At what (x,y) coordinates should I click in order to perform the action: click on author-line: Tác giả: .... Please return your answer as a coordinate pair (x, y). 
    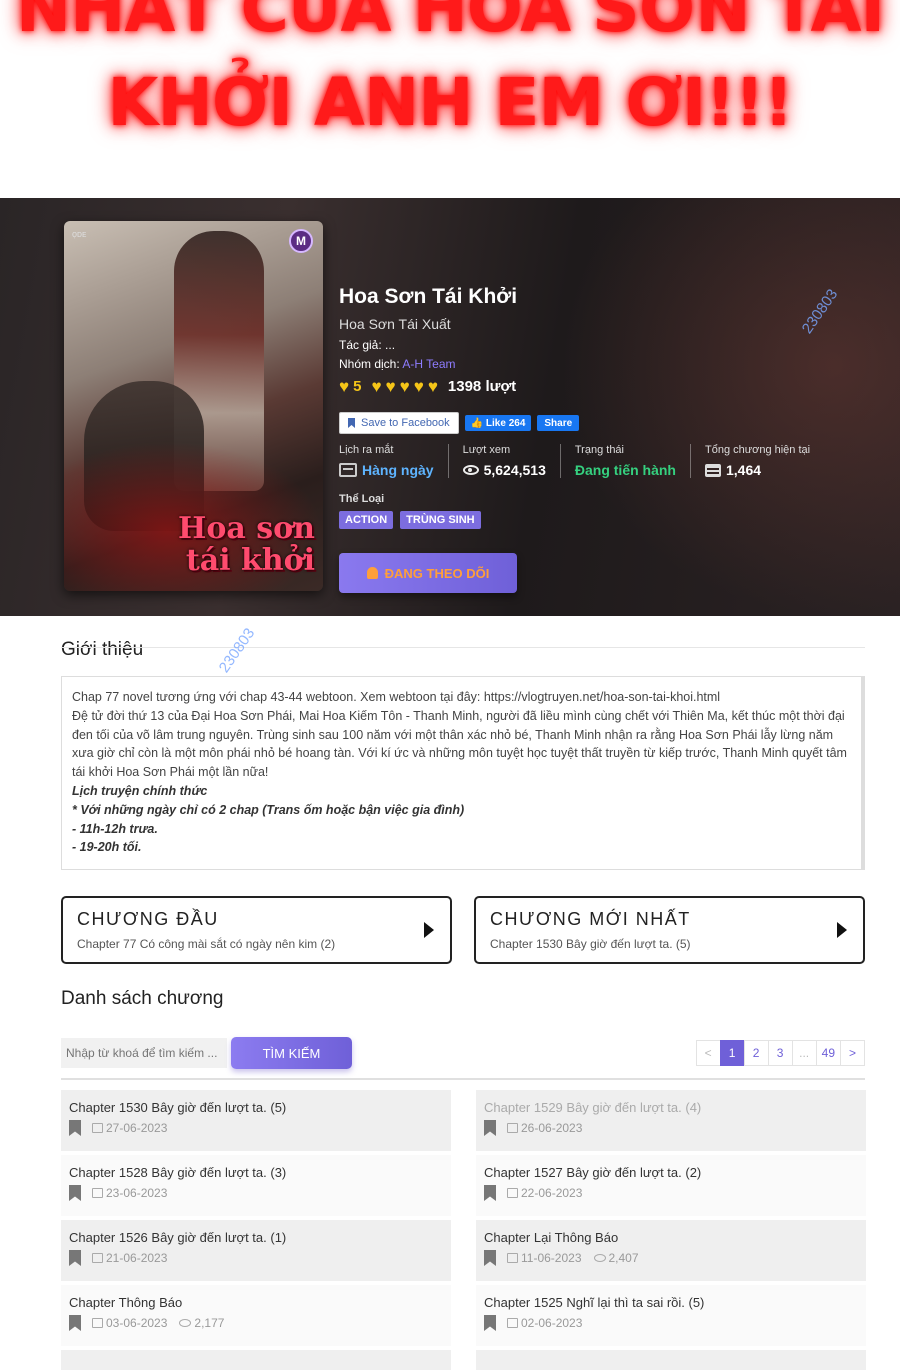
    Looking at the image, I should click on (367, 345).